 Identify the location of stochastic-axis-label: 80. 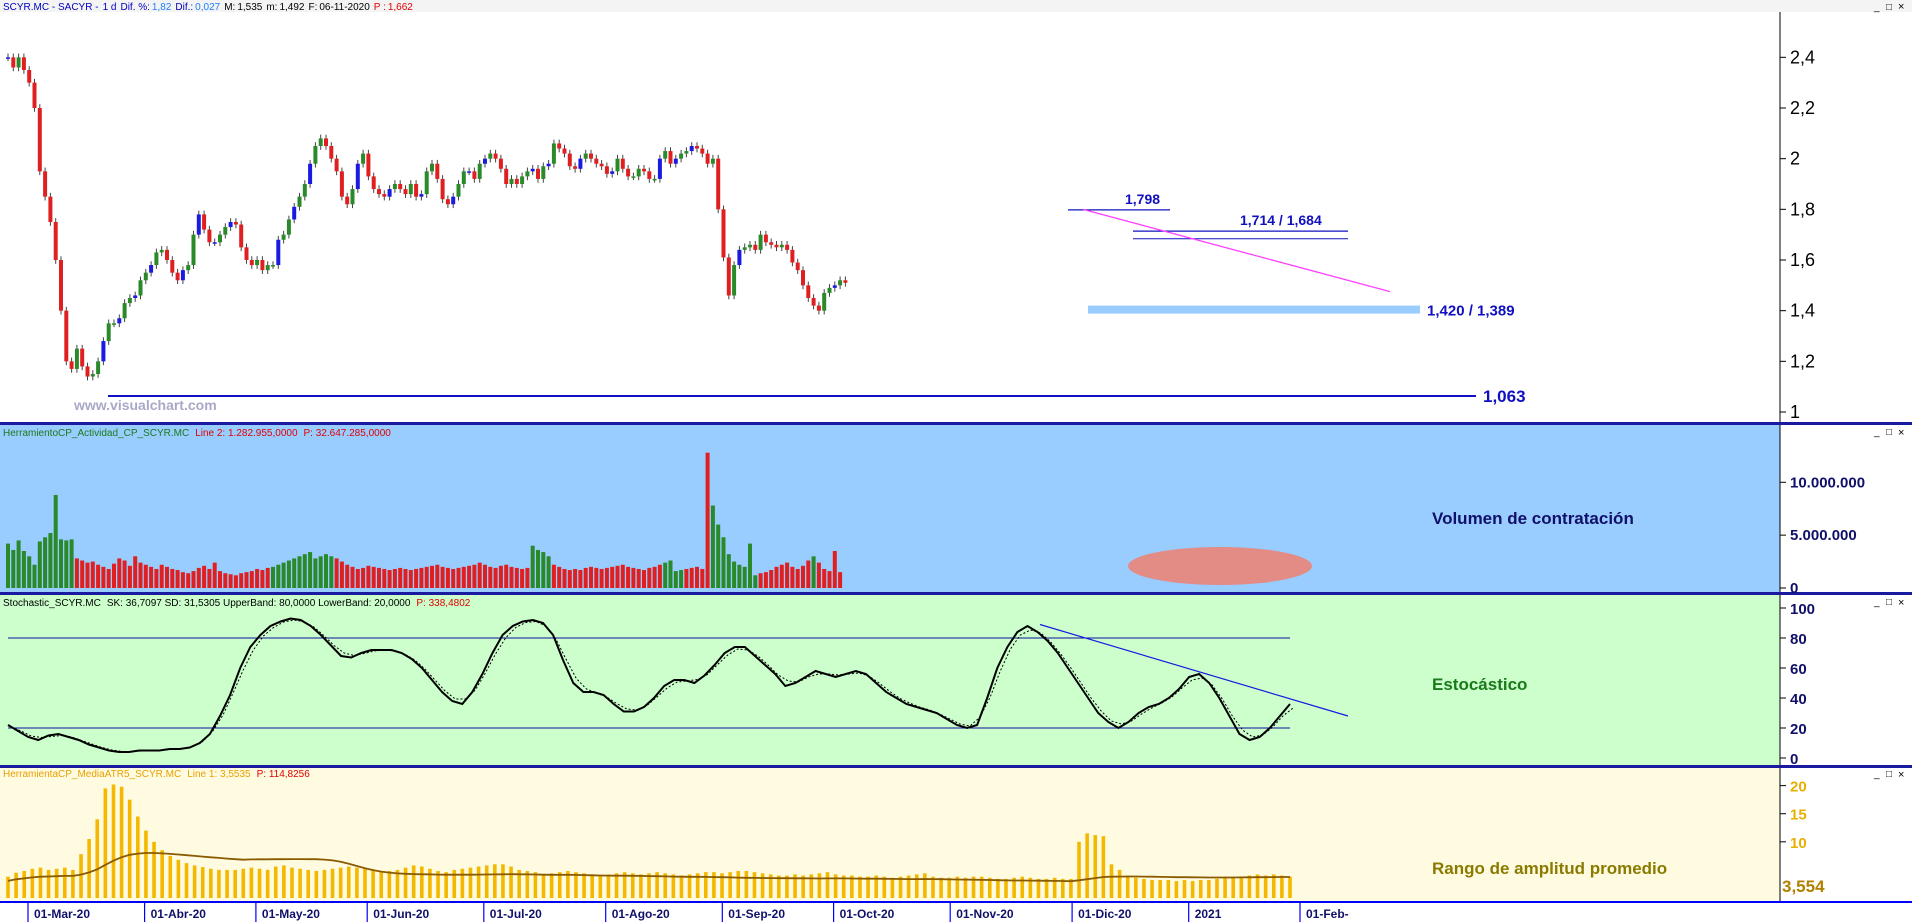
(1798, 639).